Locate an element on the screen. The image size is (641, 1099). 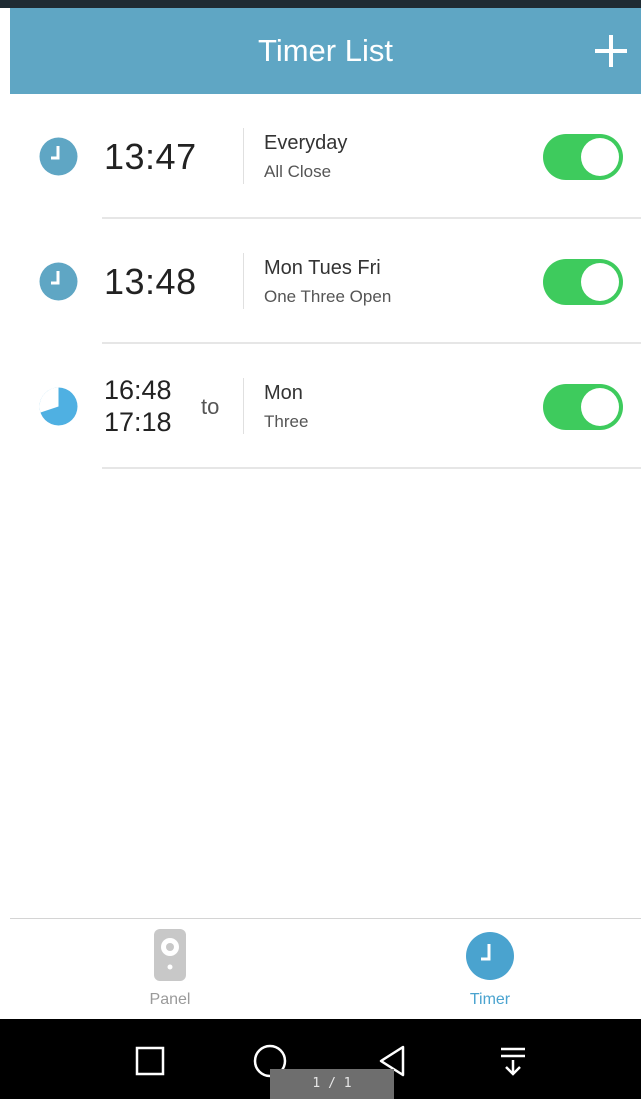
page-indicator: 1 / 1 is located at coordinates (332, 1084).